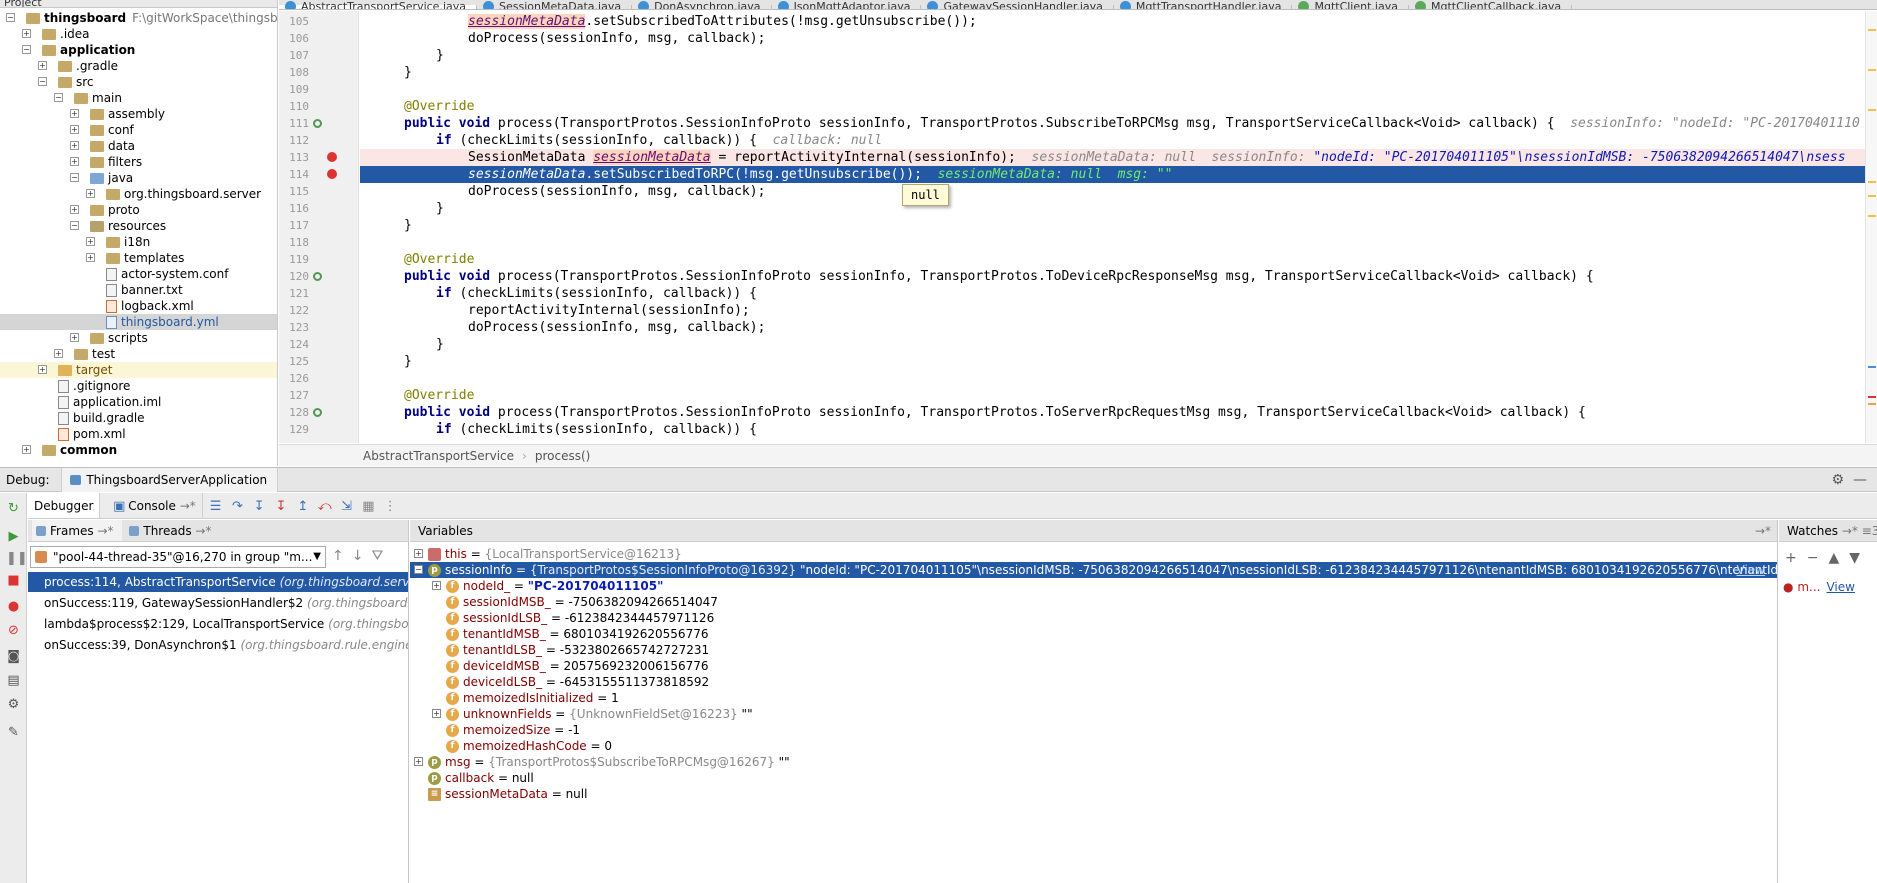  I want to click on tree-item: + proto, so click(138, 210).